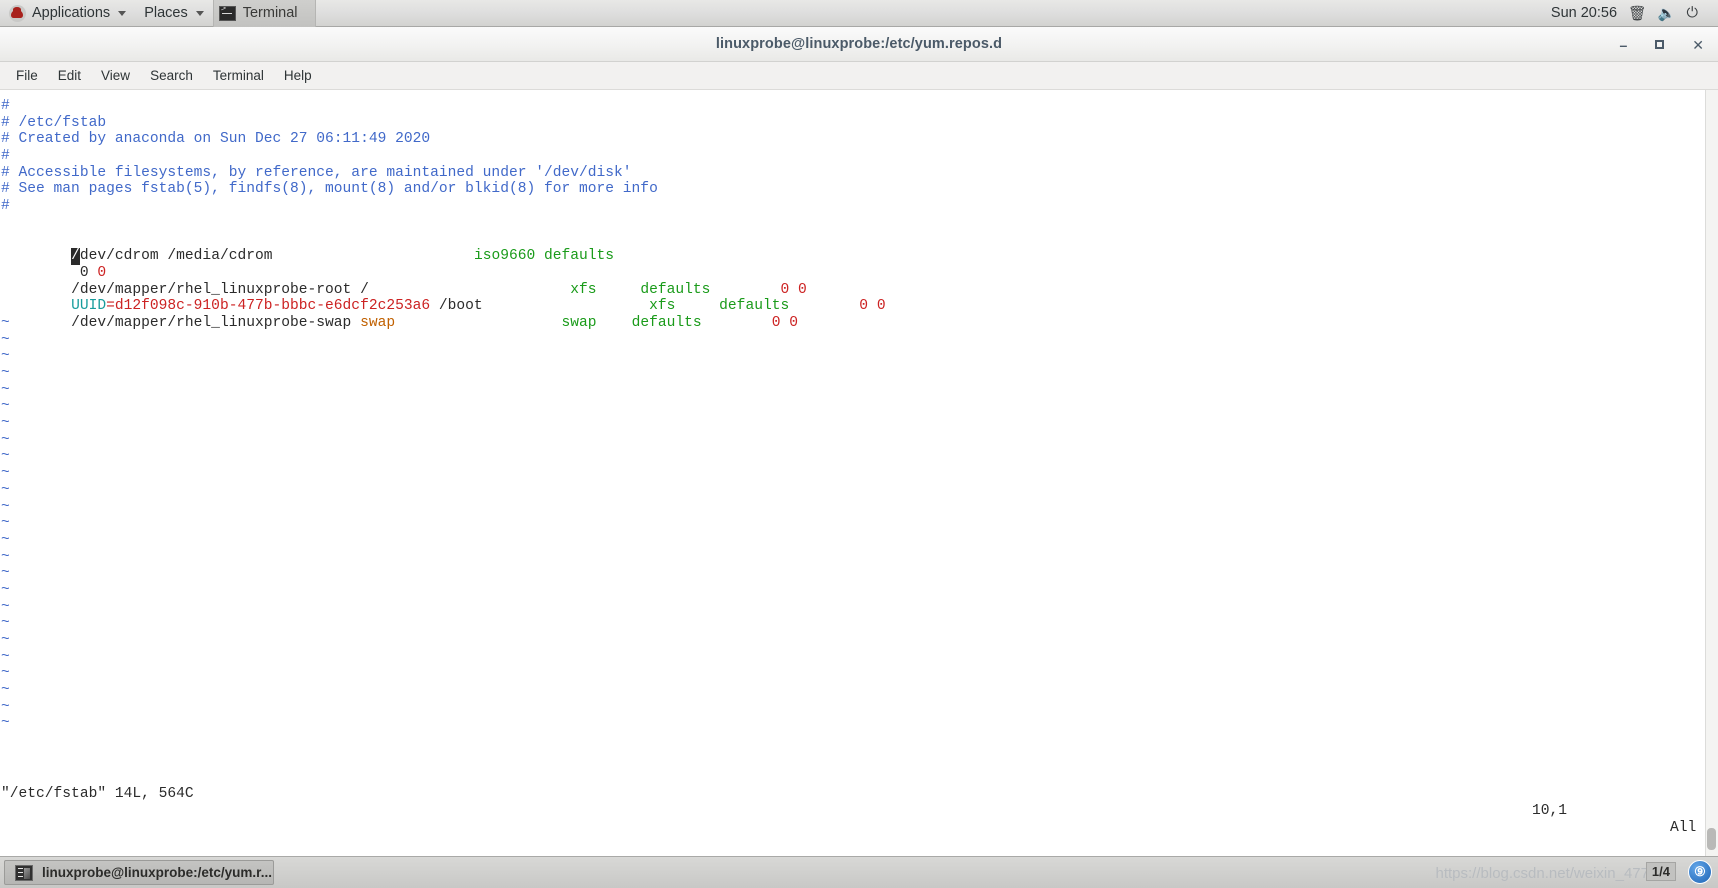 This screenshot has height=888, width=1718. I want to click on cdrom-options: defaults, so click(575, 256).